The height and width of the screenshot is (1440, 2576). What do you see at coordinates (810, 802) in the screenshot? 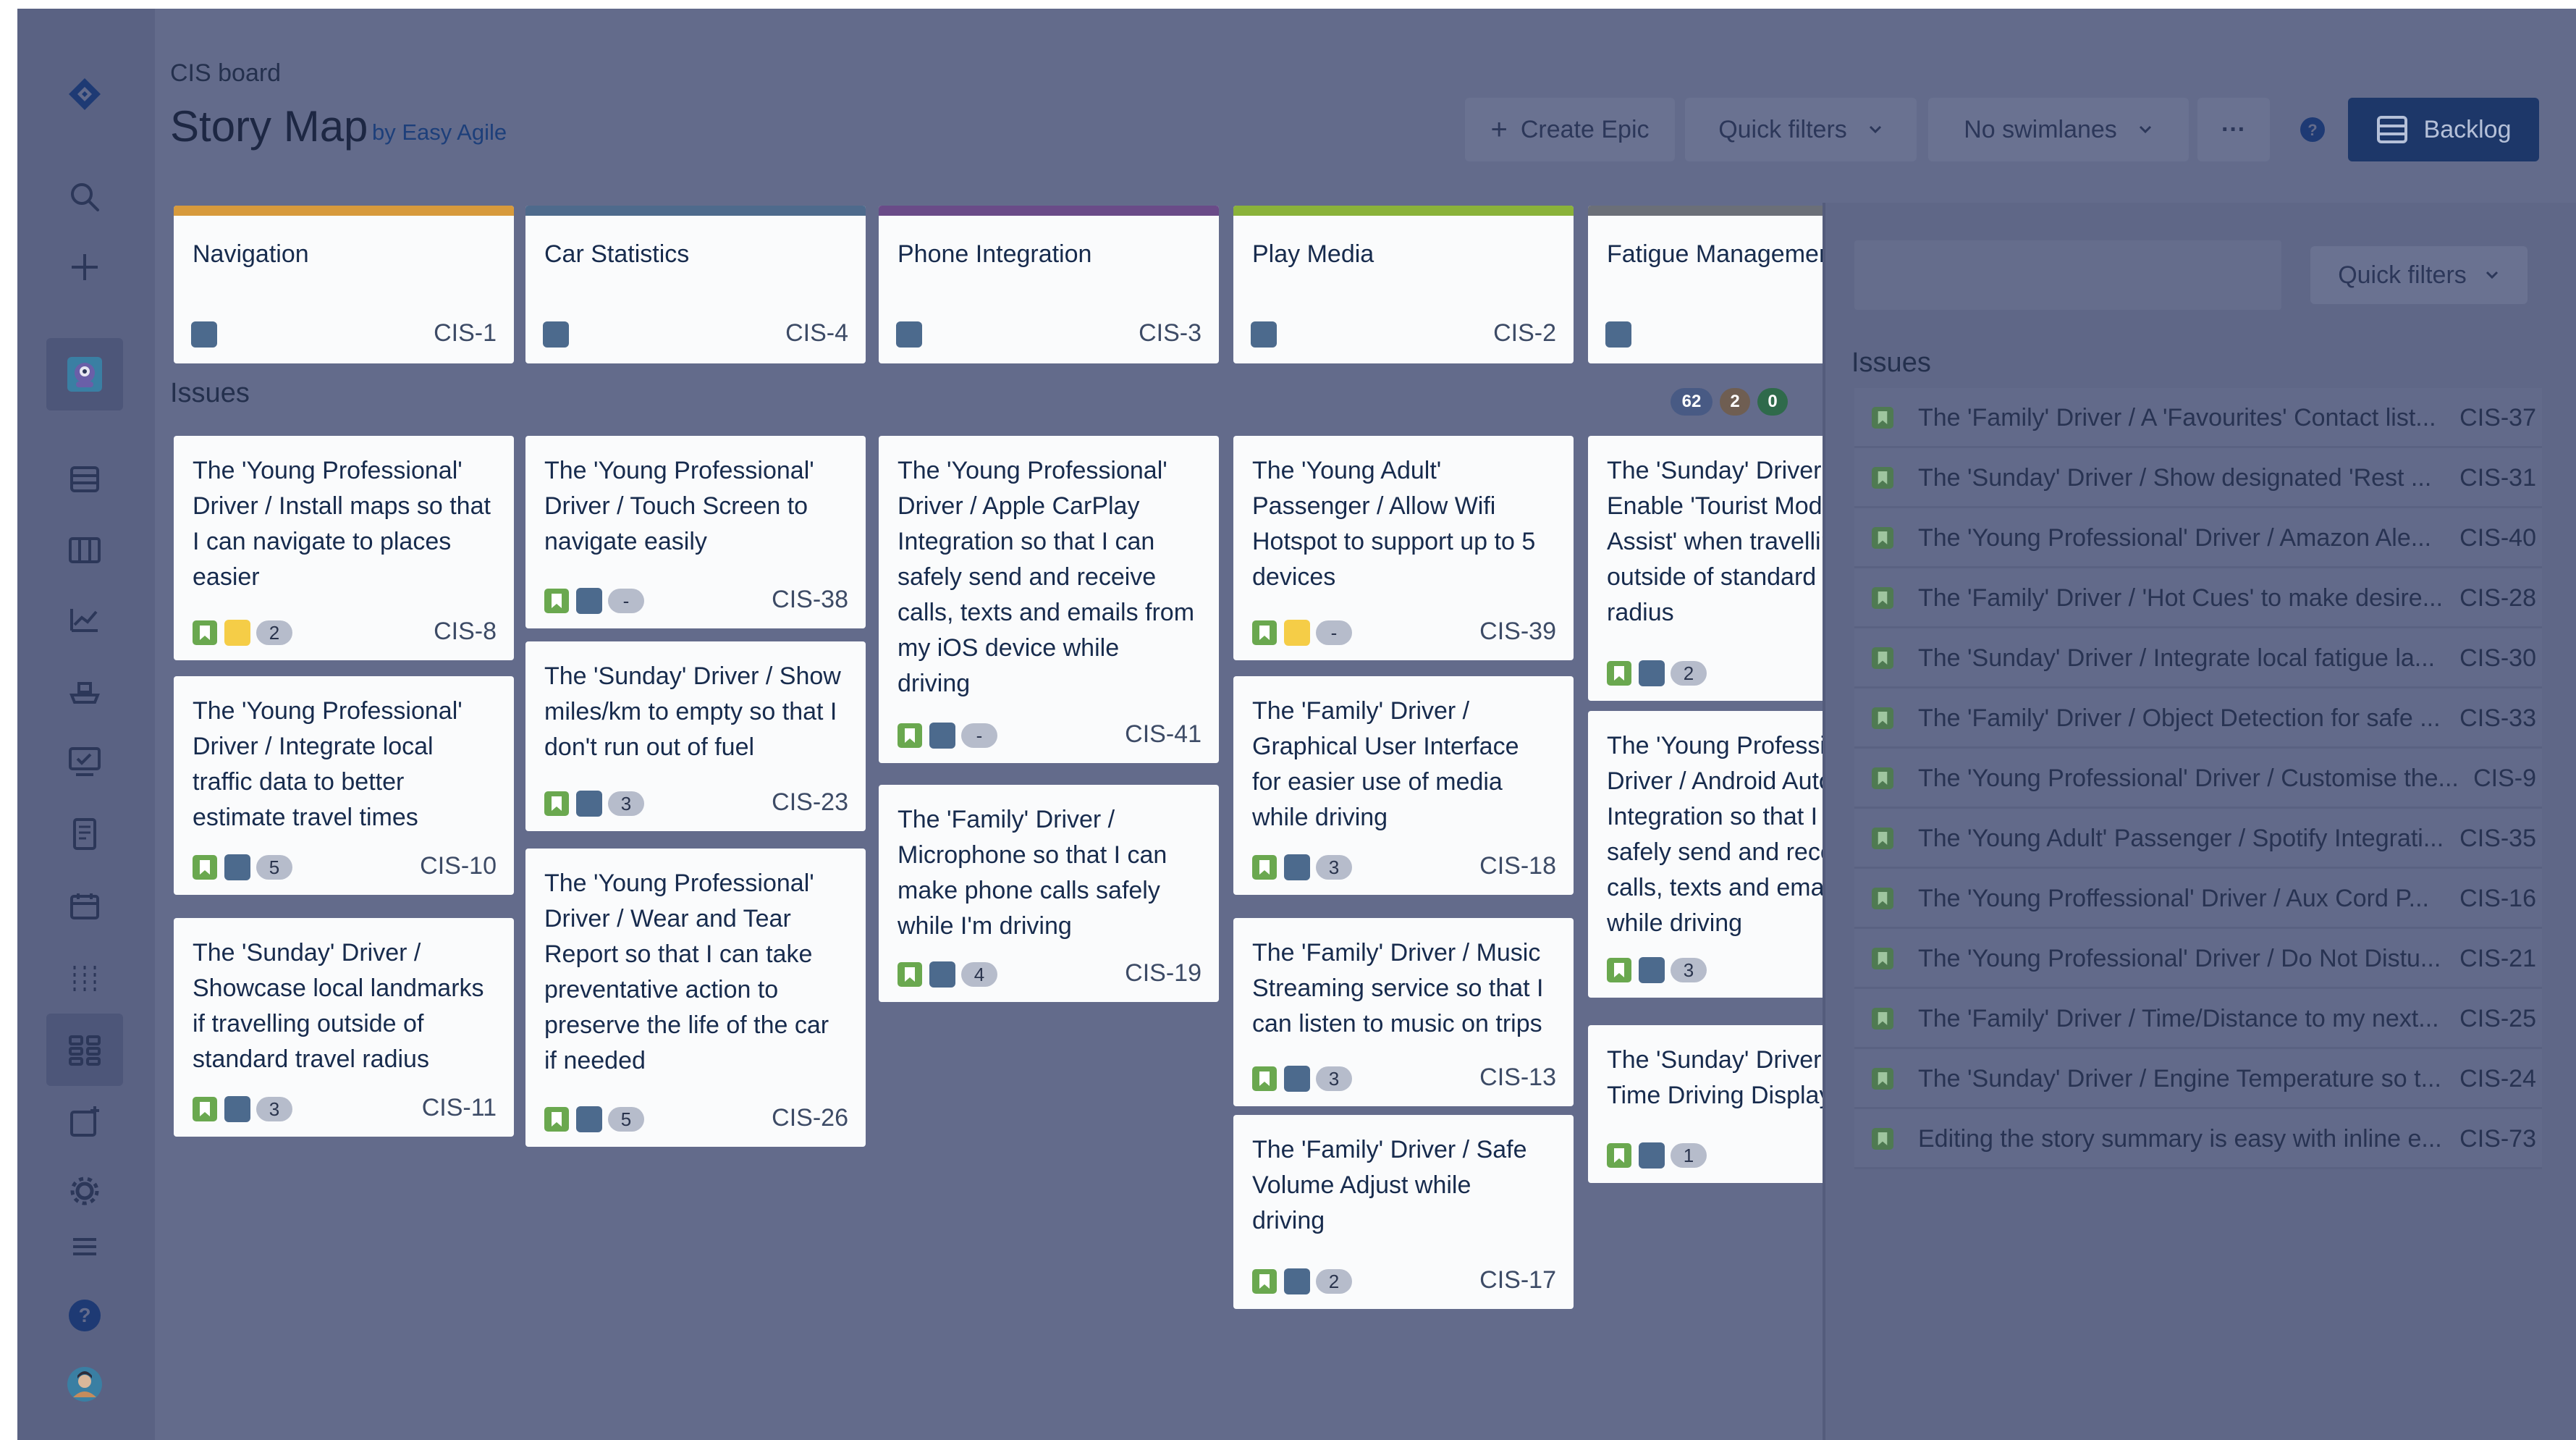
I see `story-key: CIS-23` at bounding box center [810, 802].